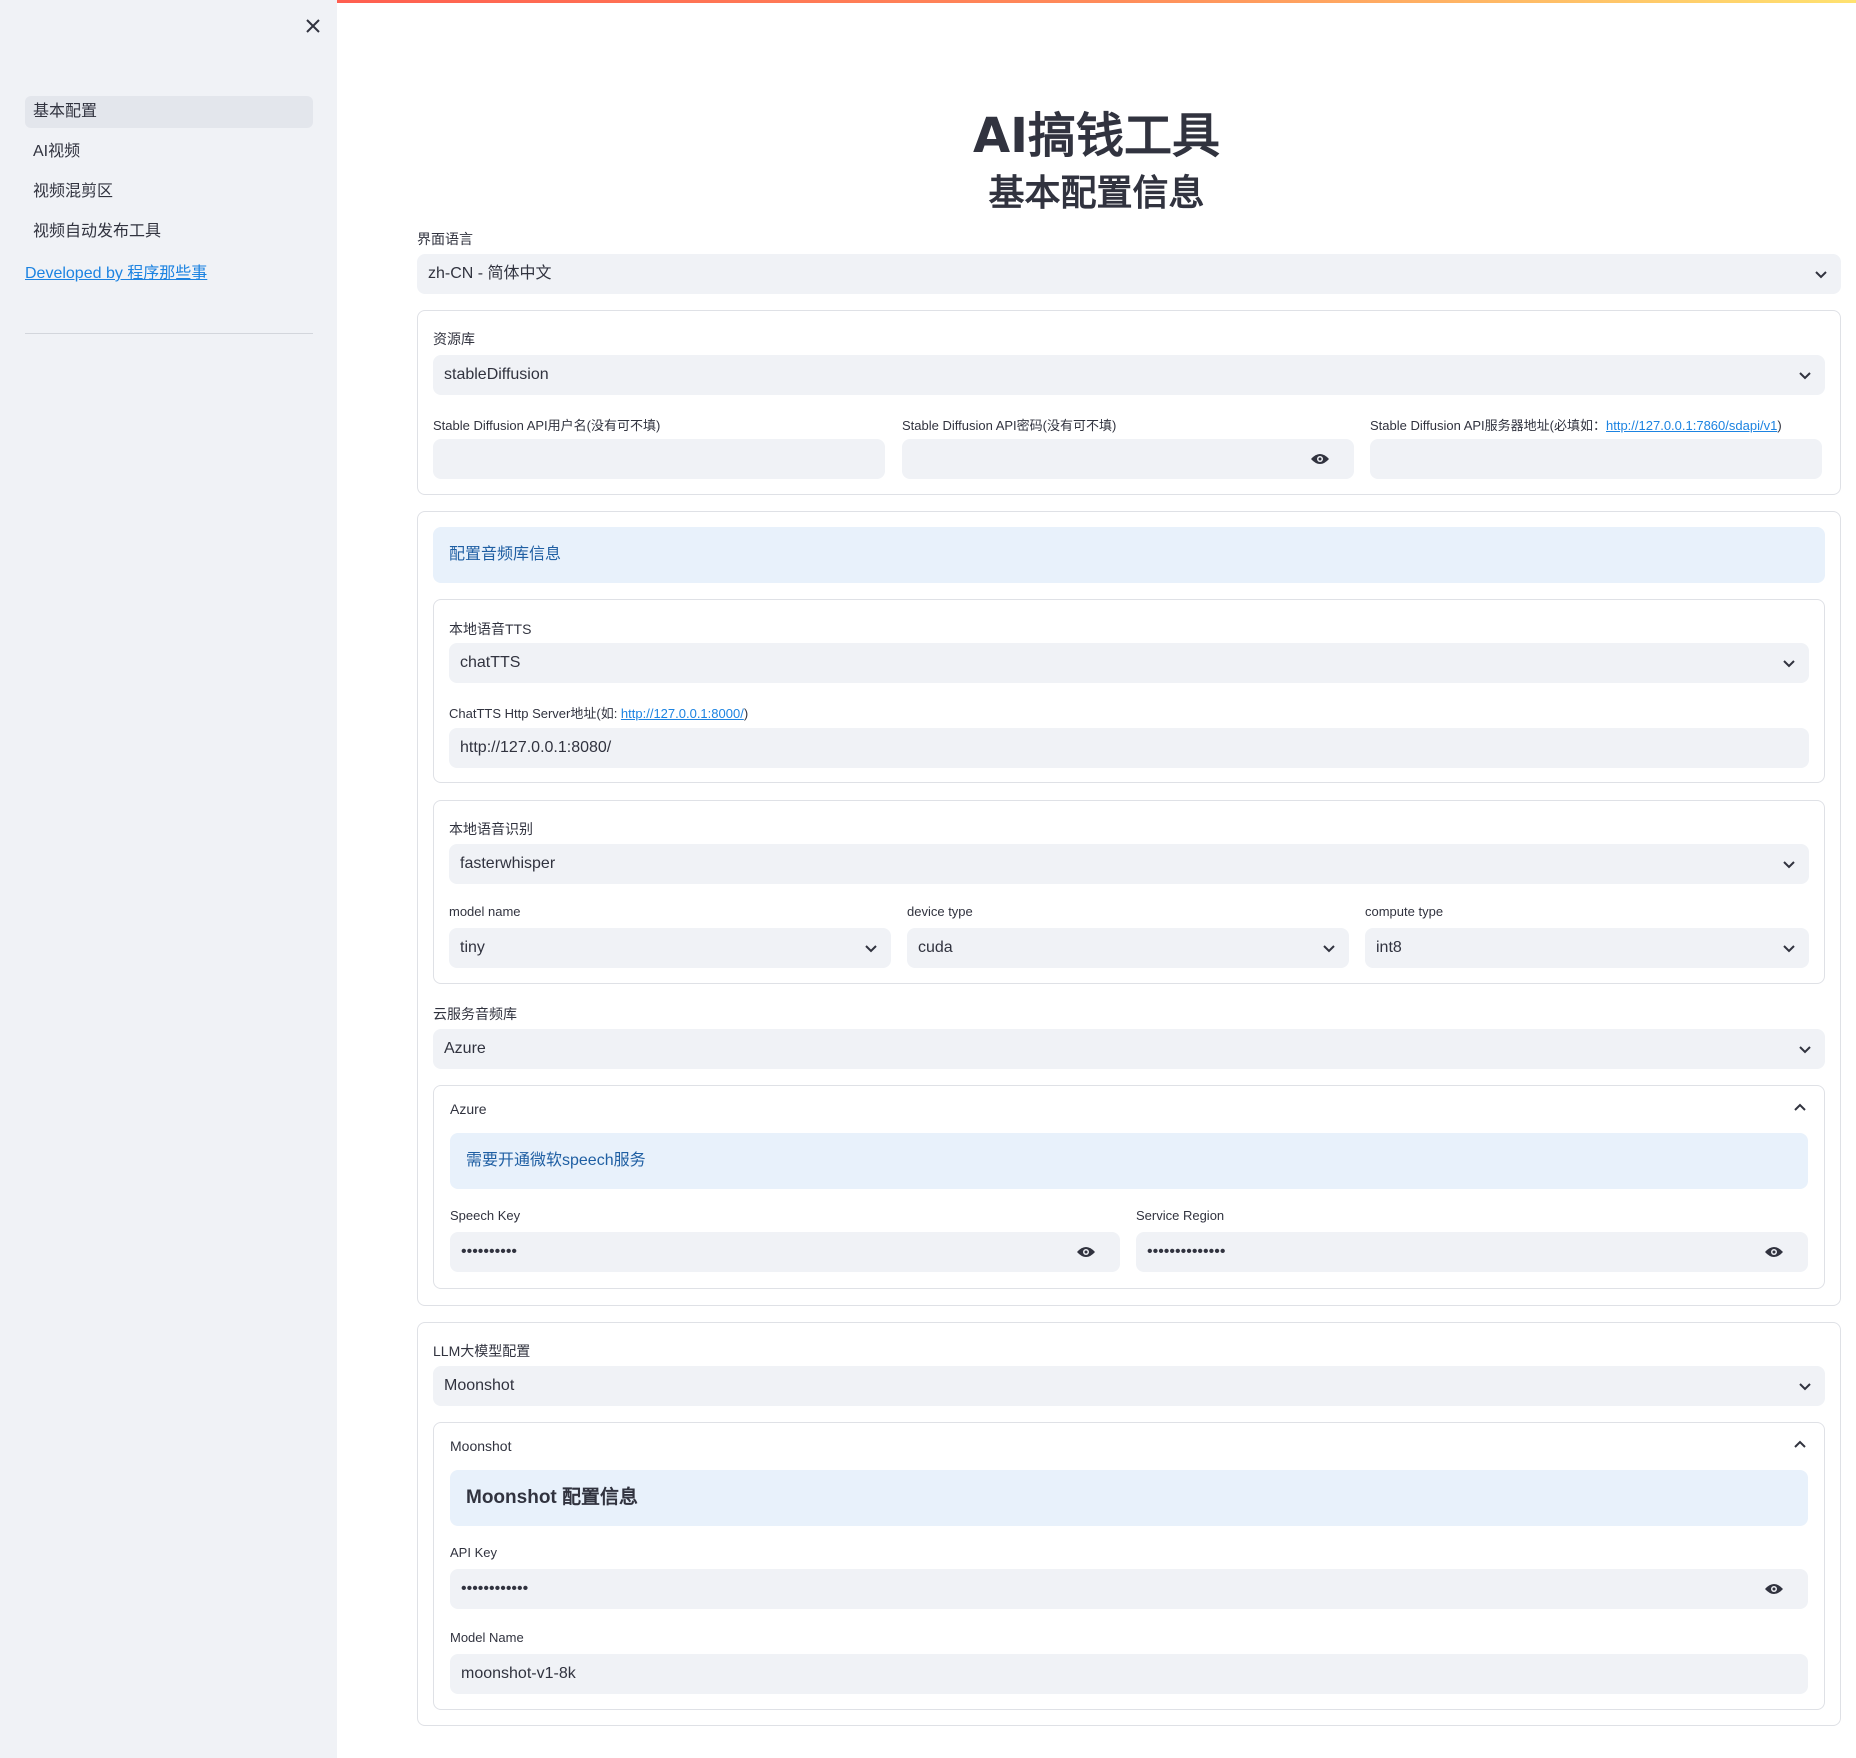 This screenshot has width=1856, height=1758. Describe the element at coordinates (465, 1048) in the screenshot. I see `cloud-audio-value: Azure` at that location.